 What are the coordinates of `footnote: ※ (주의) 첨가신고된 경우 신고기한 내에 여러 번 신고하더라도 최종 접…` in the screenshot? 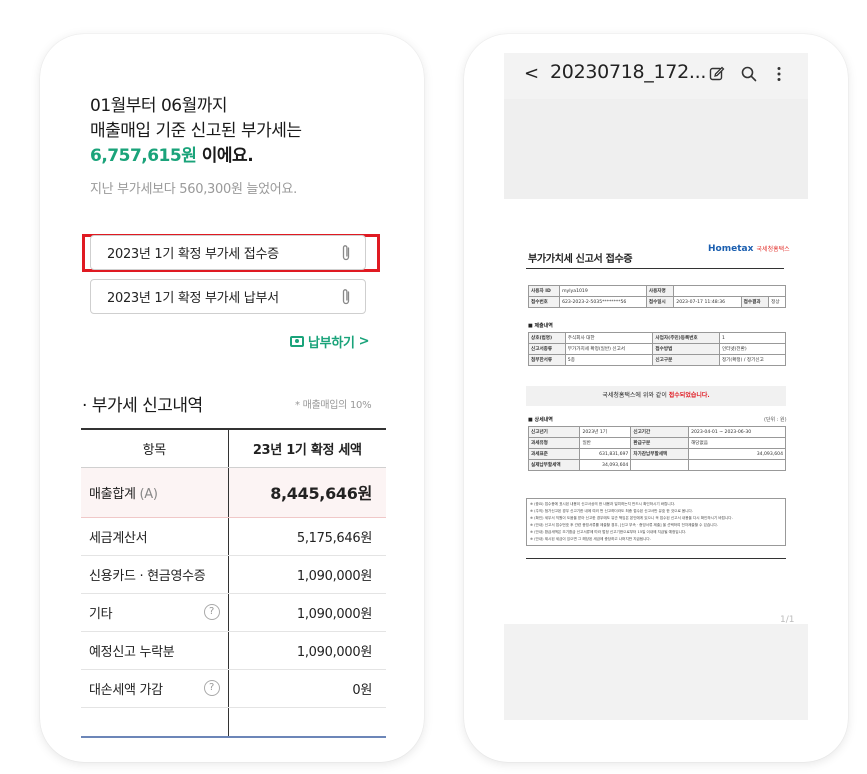 It's located at (611, 511).